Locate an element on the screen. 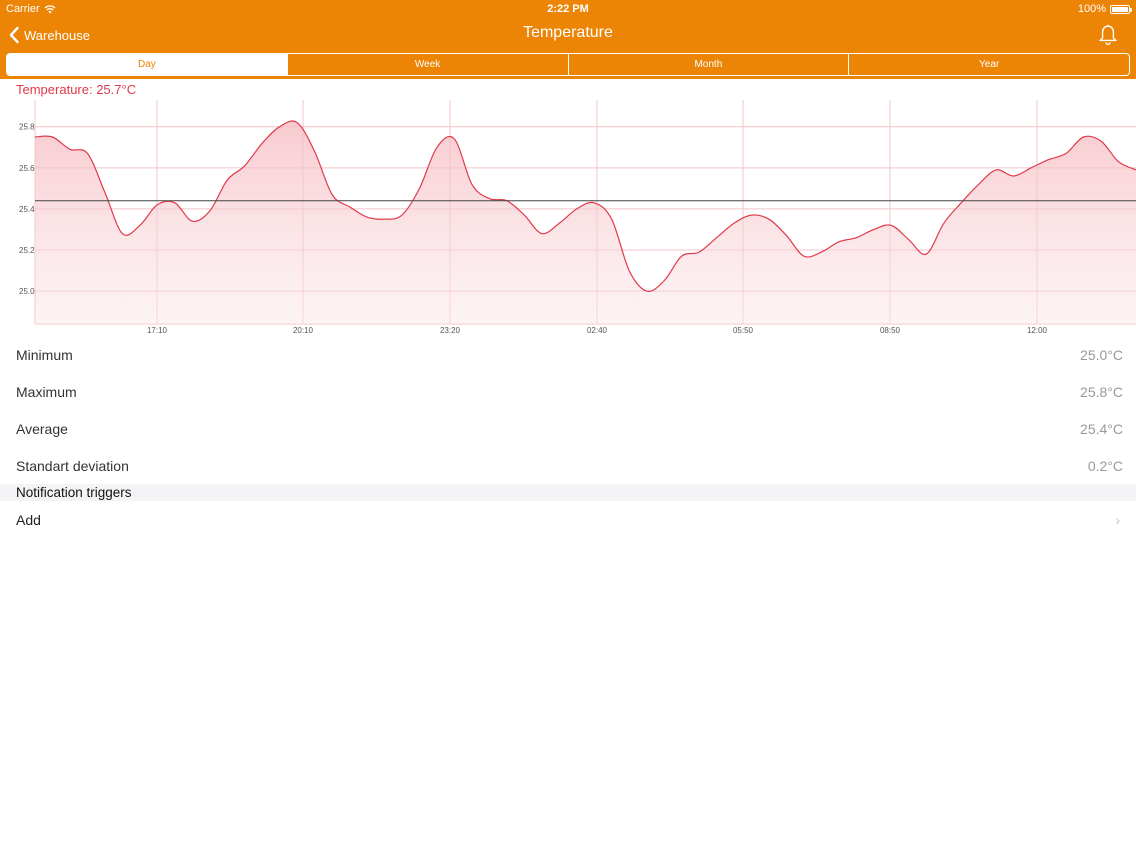 The image size is (1136, 852). x-tick-label: 23:20 is located at coordinates (450, 330).